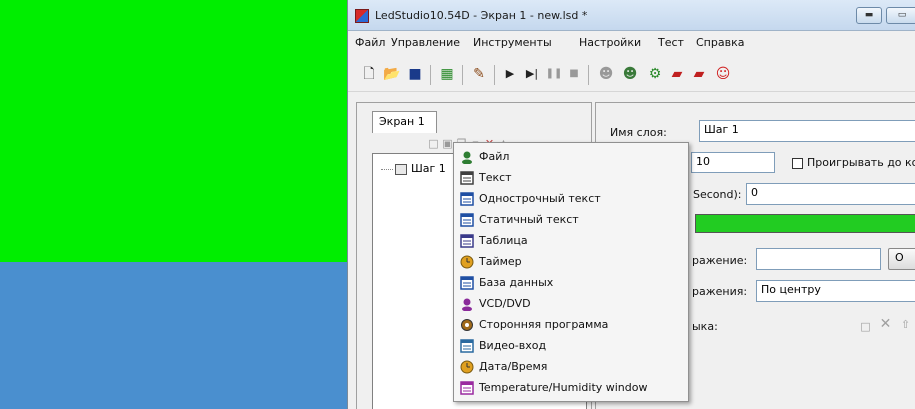 The height and width of the screenshot is (409, 915). Describe the element at coordinates (500, 261) in the screenshot. I see `menu-item-label: Таймер` at that location.